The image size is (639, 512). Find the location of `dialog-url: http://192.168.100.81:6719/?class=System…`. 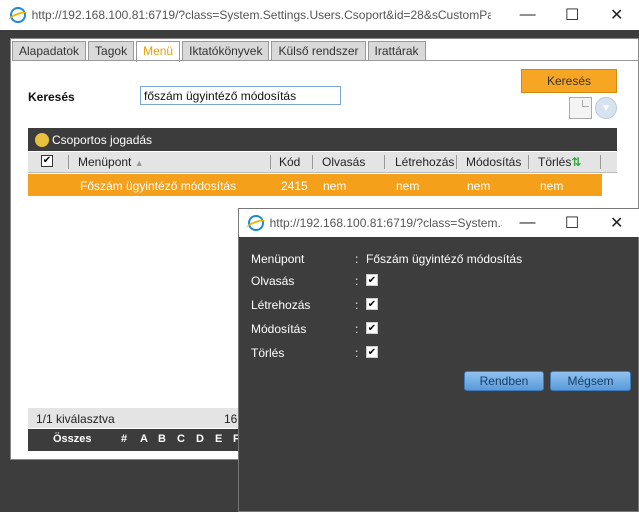

dialog-url: http://192.168.100.81:6719/?class=System… is located at coordinates (386, 223).